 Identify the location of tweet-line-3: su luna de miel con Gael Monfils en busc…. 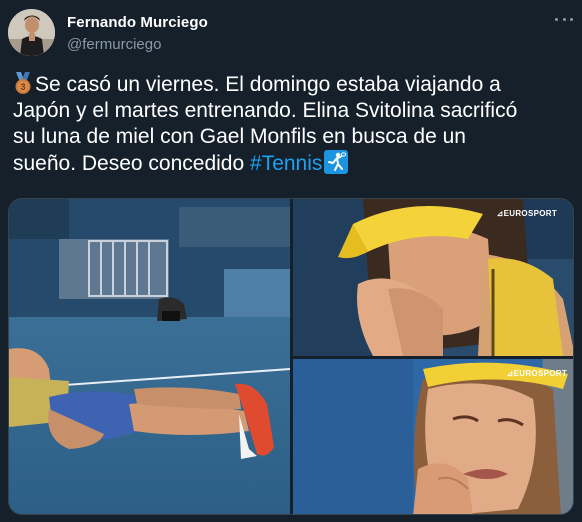
(239, 136).